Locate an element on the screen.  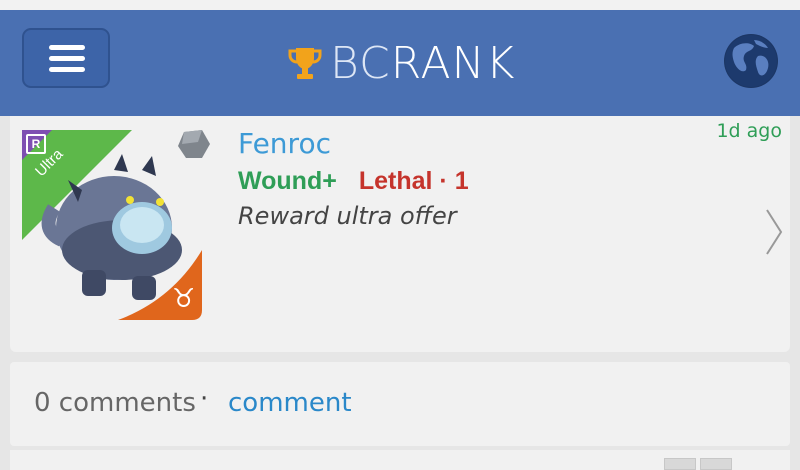
hamburger-menu-icon is located at coordinates (67, 47).